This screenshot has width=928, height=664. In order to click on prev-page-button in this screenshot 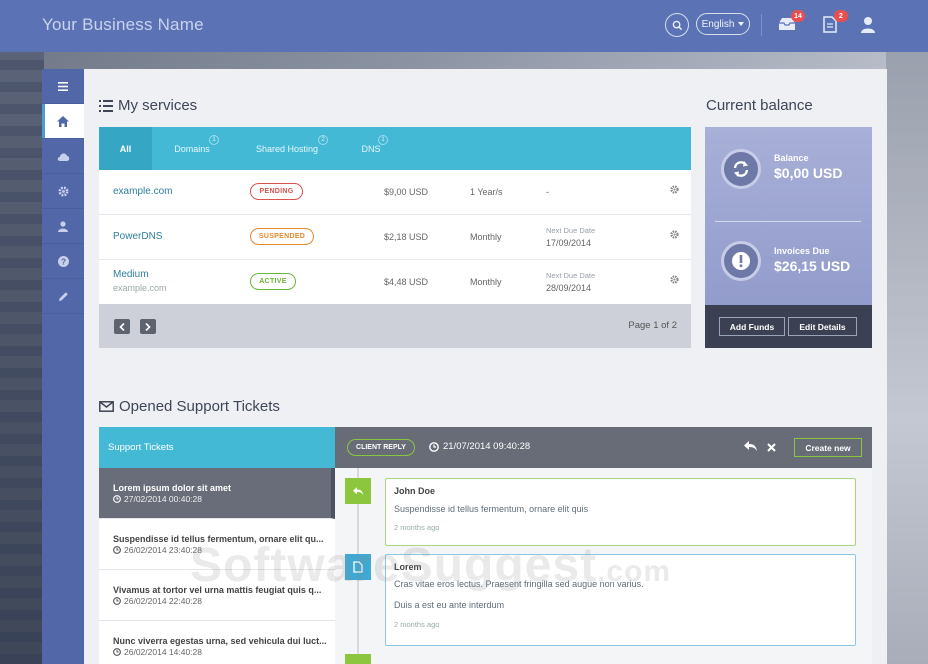, I will do `click(122, 326)`.